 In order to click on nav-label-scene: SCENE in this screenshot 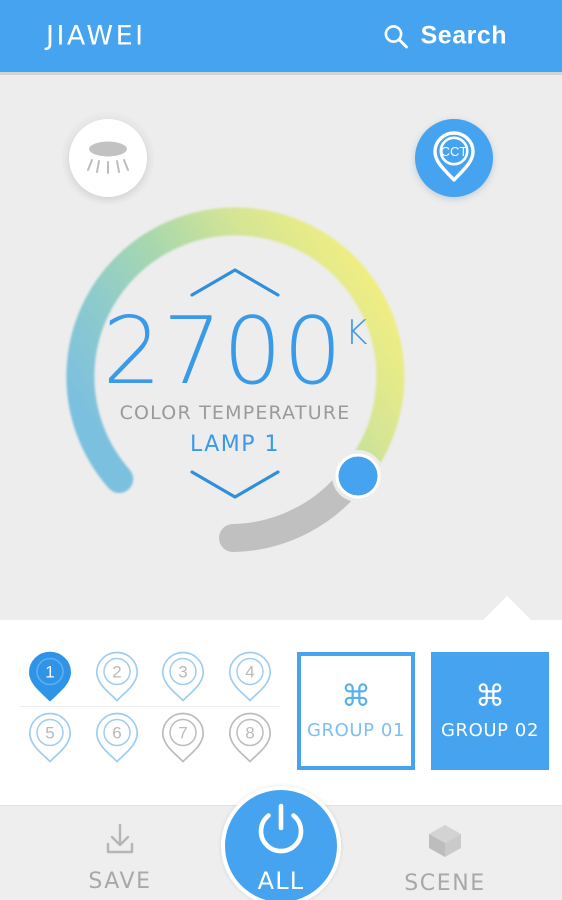, I will do `click(445, 883)`.